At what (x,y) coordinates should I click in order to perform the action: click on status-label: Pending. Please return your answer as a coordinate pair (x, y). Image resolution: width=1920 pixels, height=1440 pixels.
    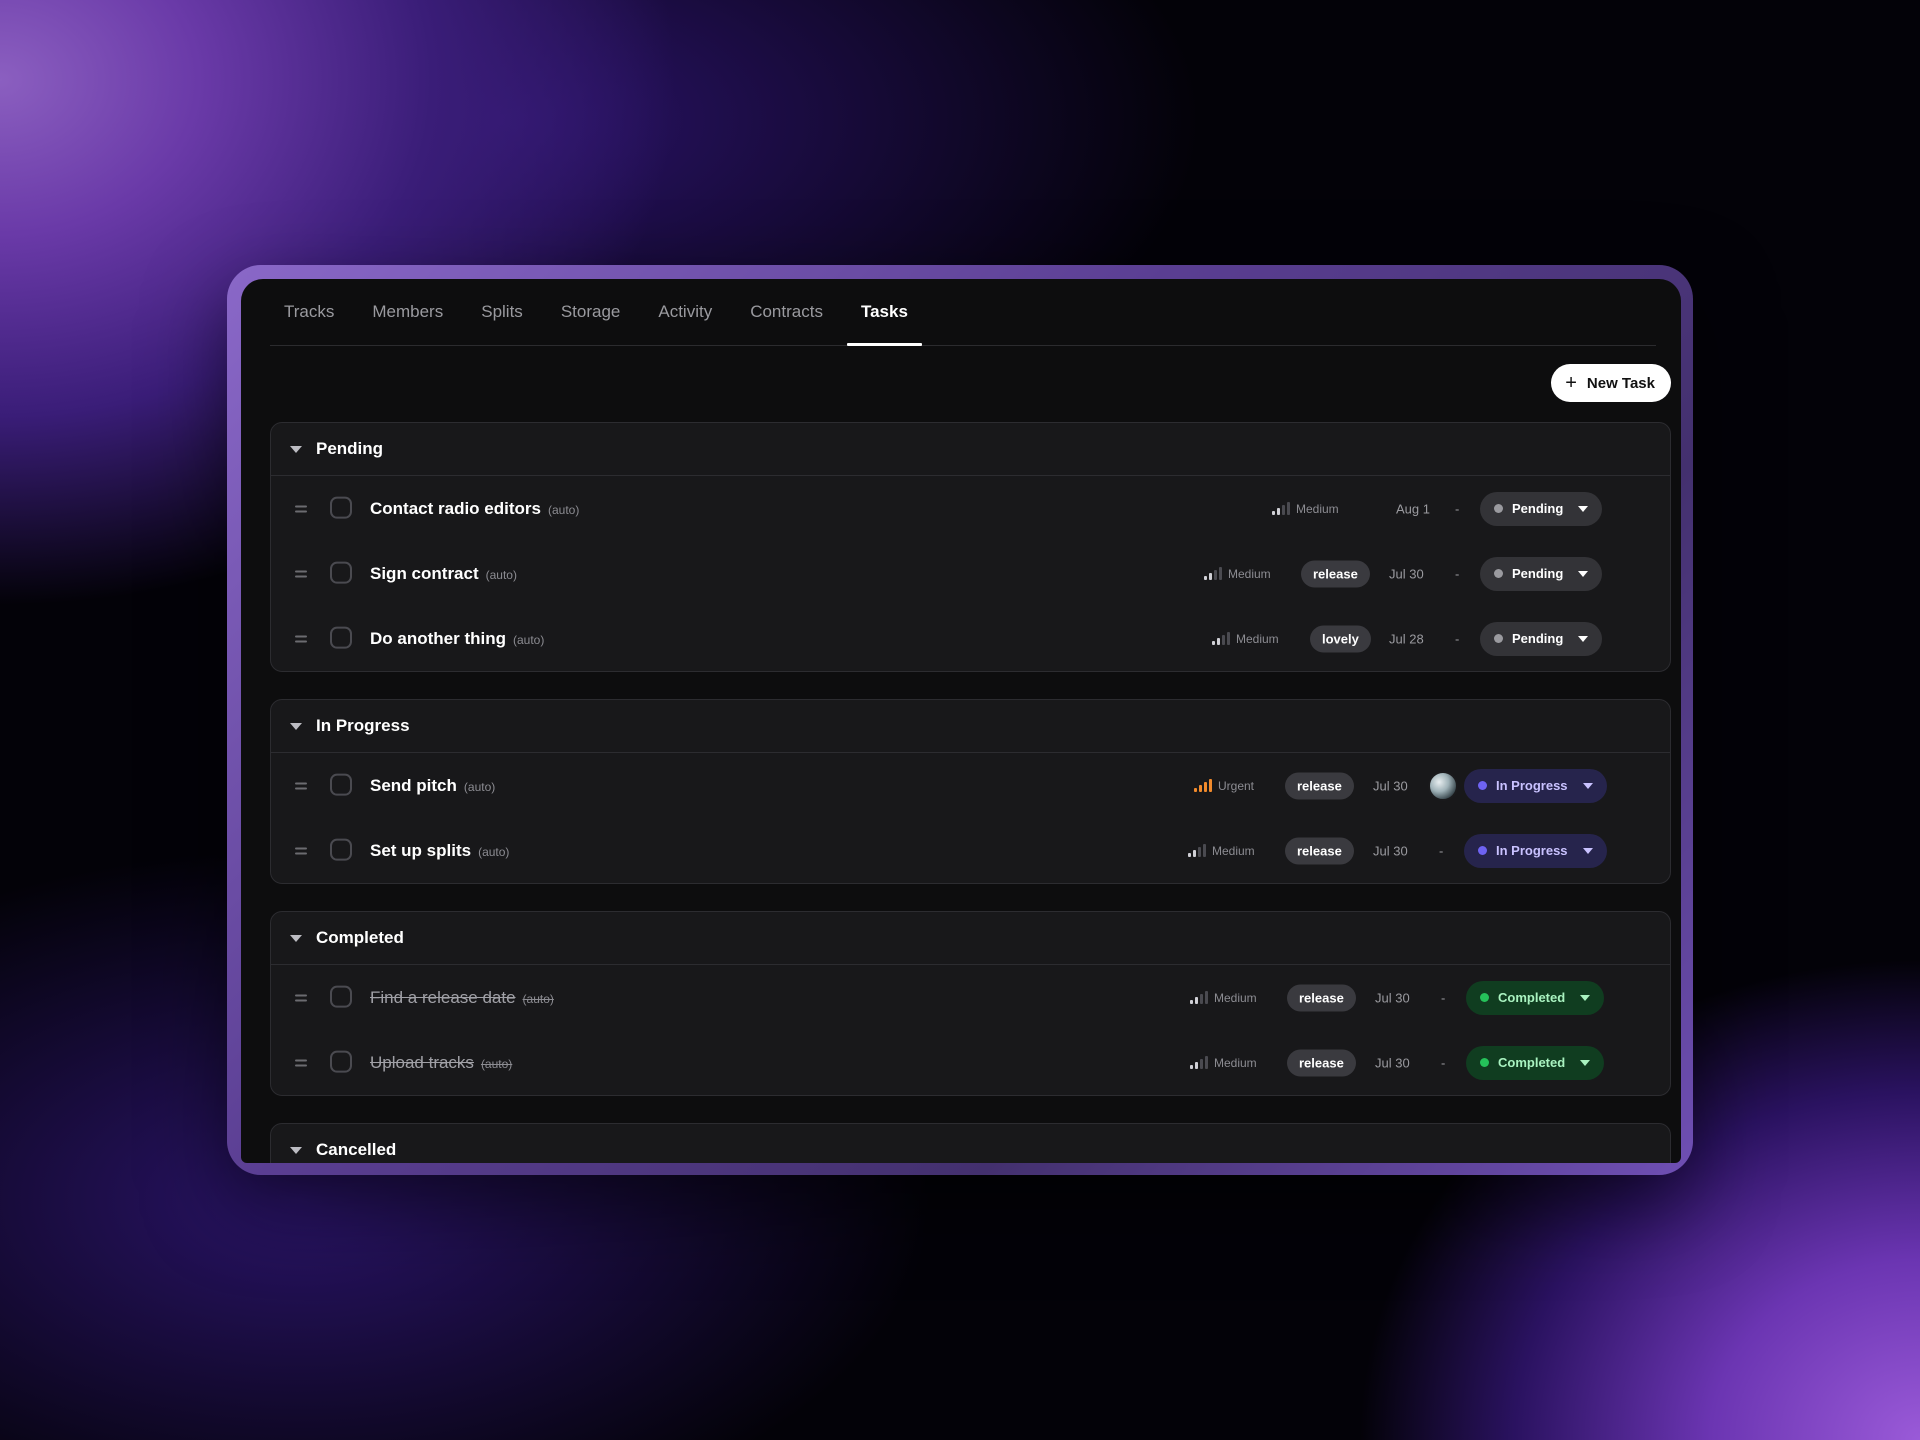
    Looking at the image, I should click on (1538, 638).